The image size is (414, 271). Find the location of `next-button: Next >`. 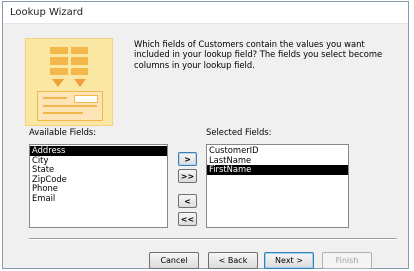

next-button: Next > is located at coordinates (289, 260).